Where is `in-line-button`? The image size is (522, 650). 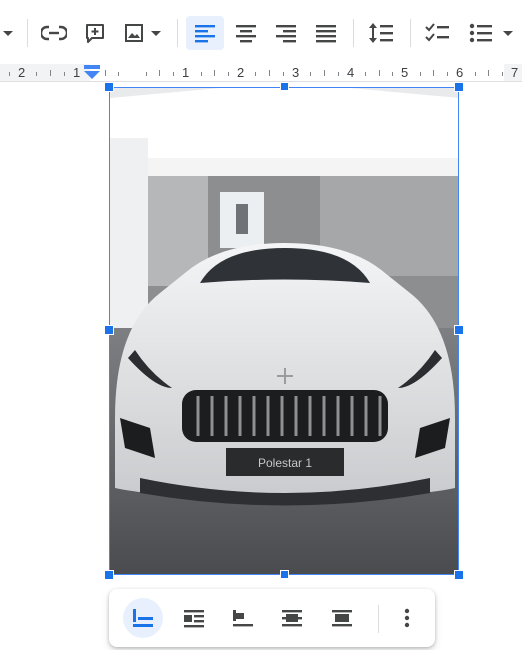 in-line-button is located at coordinates (143, 618).